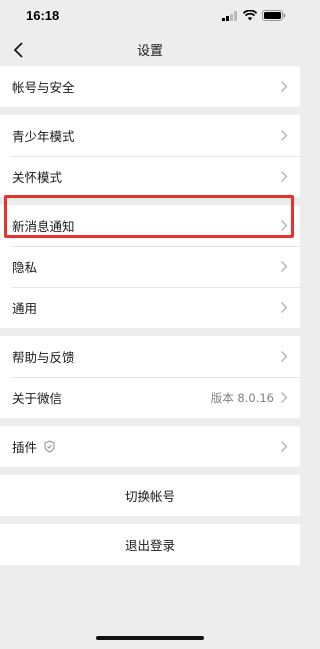  I want to click on status-icons, so click(254, 15).